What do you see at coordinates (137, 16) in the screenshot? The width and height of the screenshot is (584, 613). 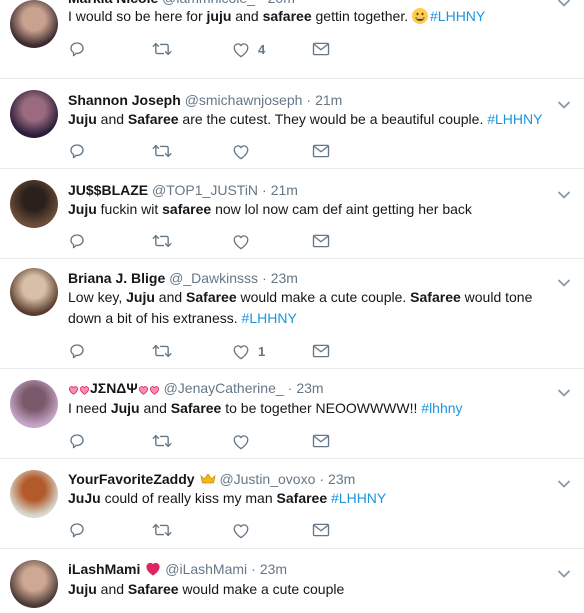 I see `text-segment: I would so be here for` at bounding box center [137, 16].